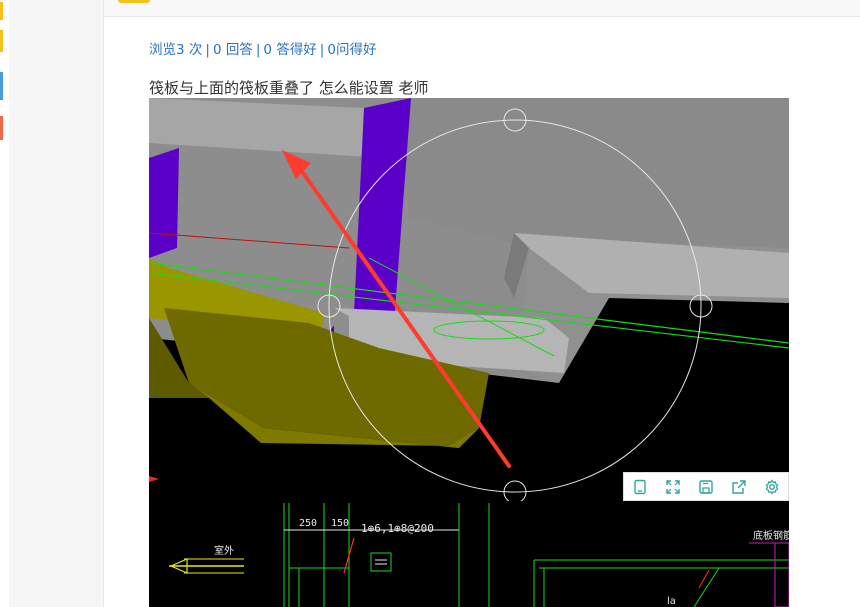  I want to click on cad-dim-150: 150, so click(340, 523).